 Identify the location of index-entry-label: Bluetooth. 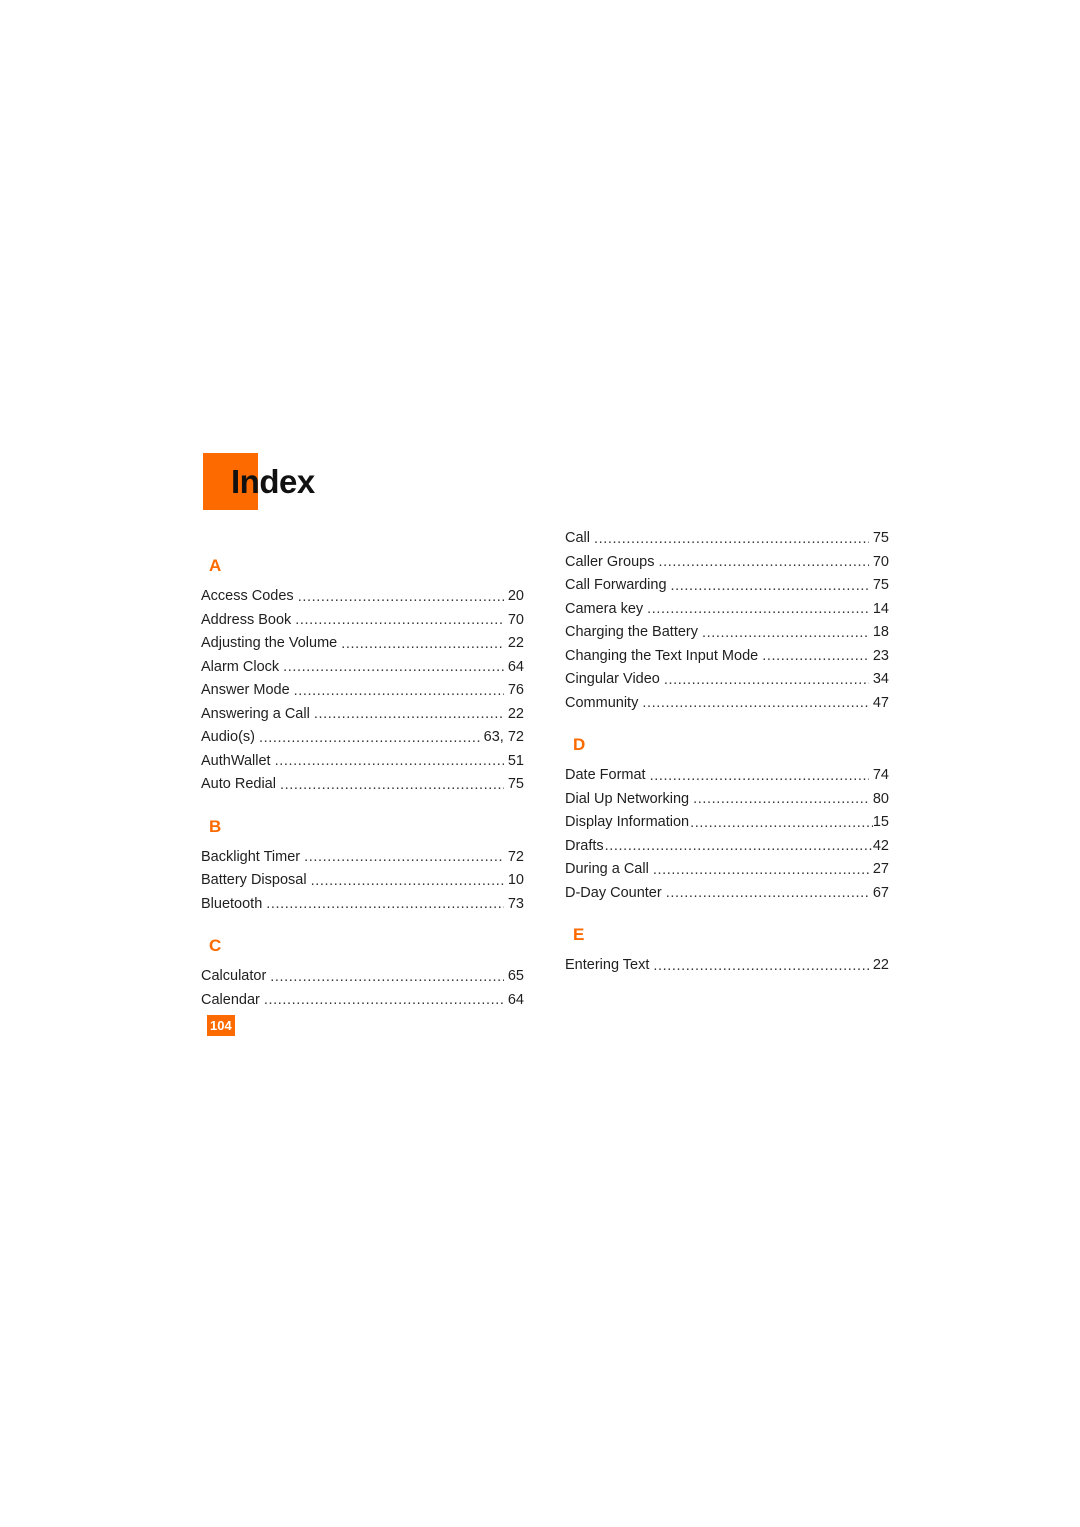
(232, 903).